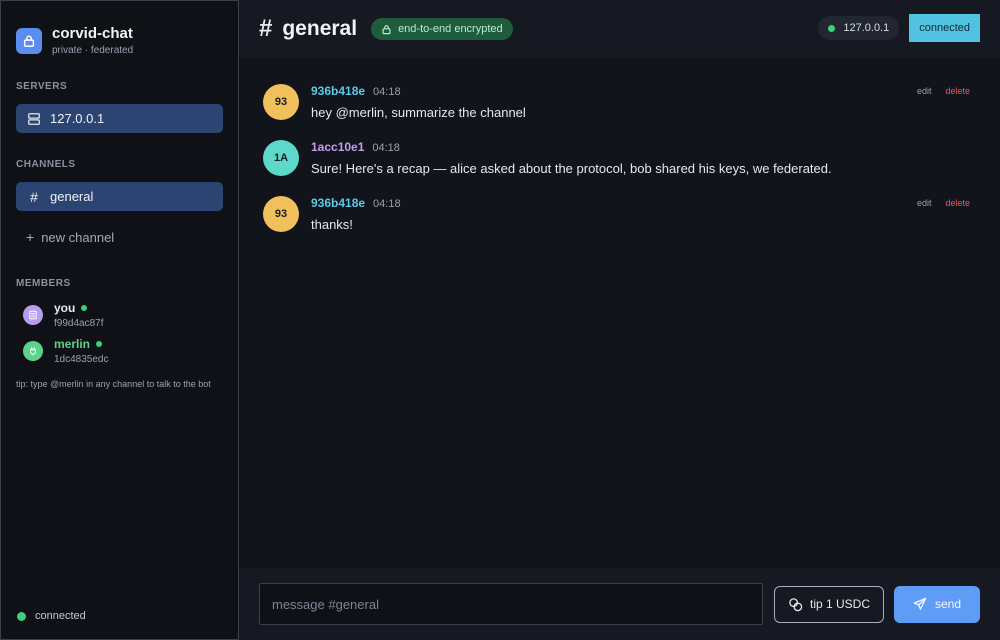 Image resolution: width=1000 pixels, height=640 pixels. I want to click on host-text: 127.0.0.1, so click(866, 28).